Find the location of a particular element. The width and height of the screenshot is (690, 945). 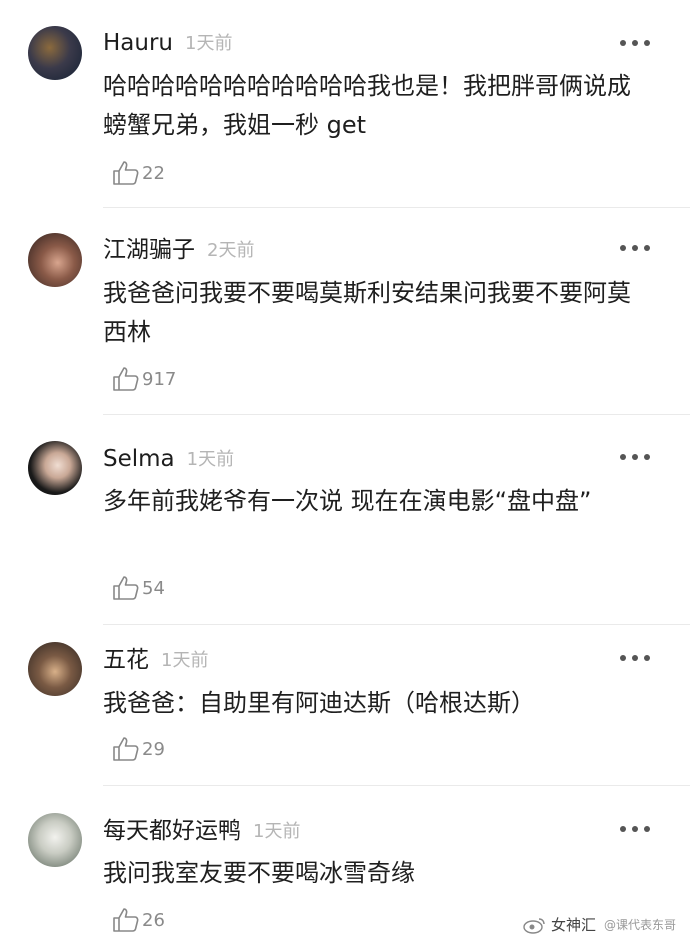

watermark: 女神汇 @课代表东哥 is located at coordinates (599, 924).